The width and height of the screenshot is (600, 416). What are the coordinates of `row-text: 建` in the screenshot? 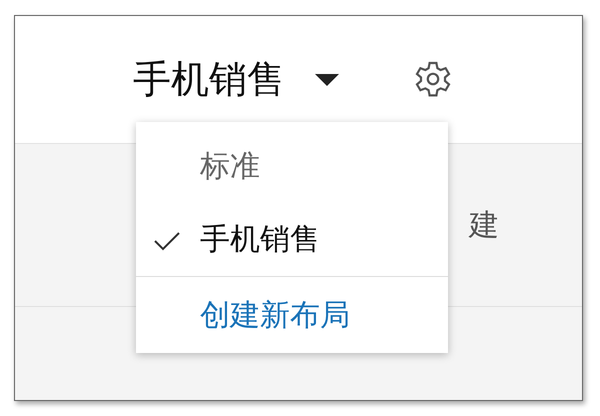 It's located at (484, 225).